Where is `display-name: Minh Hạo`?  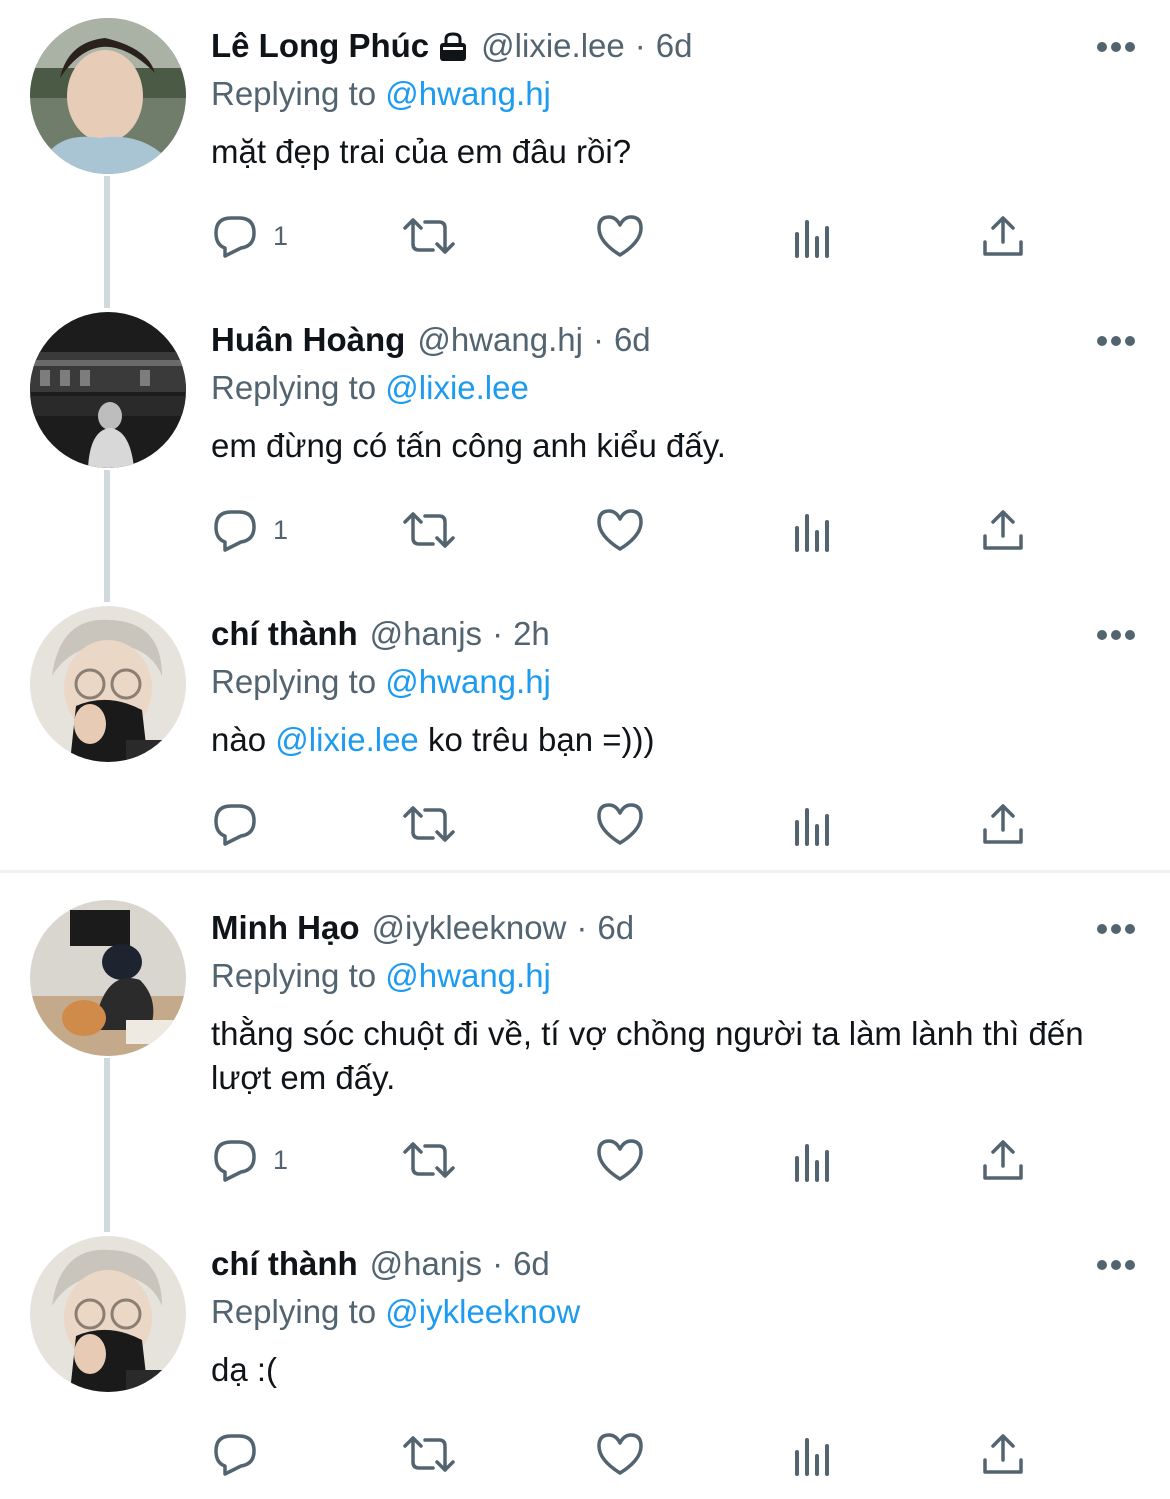 display-name: Minh Hạo is located at coordinates (285, 928).